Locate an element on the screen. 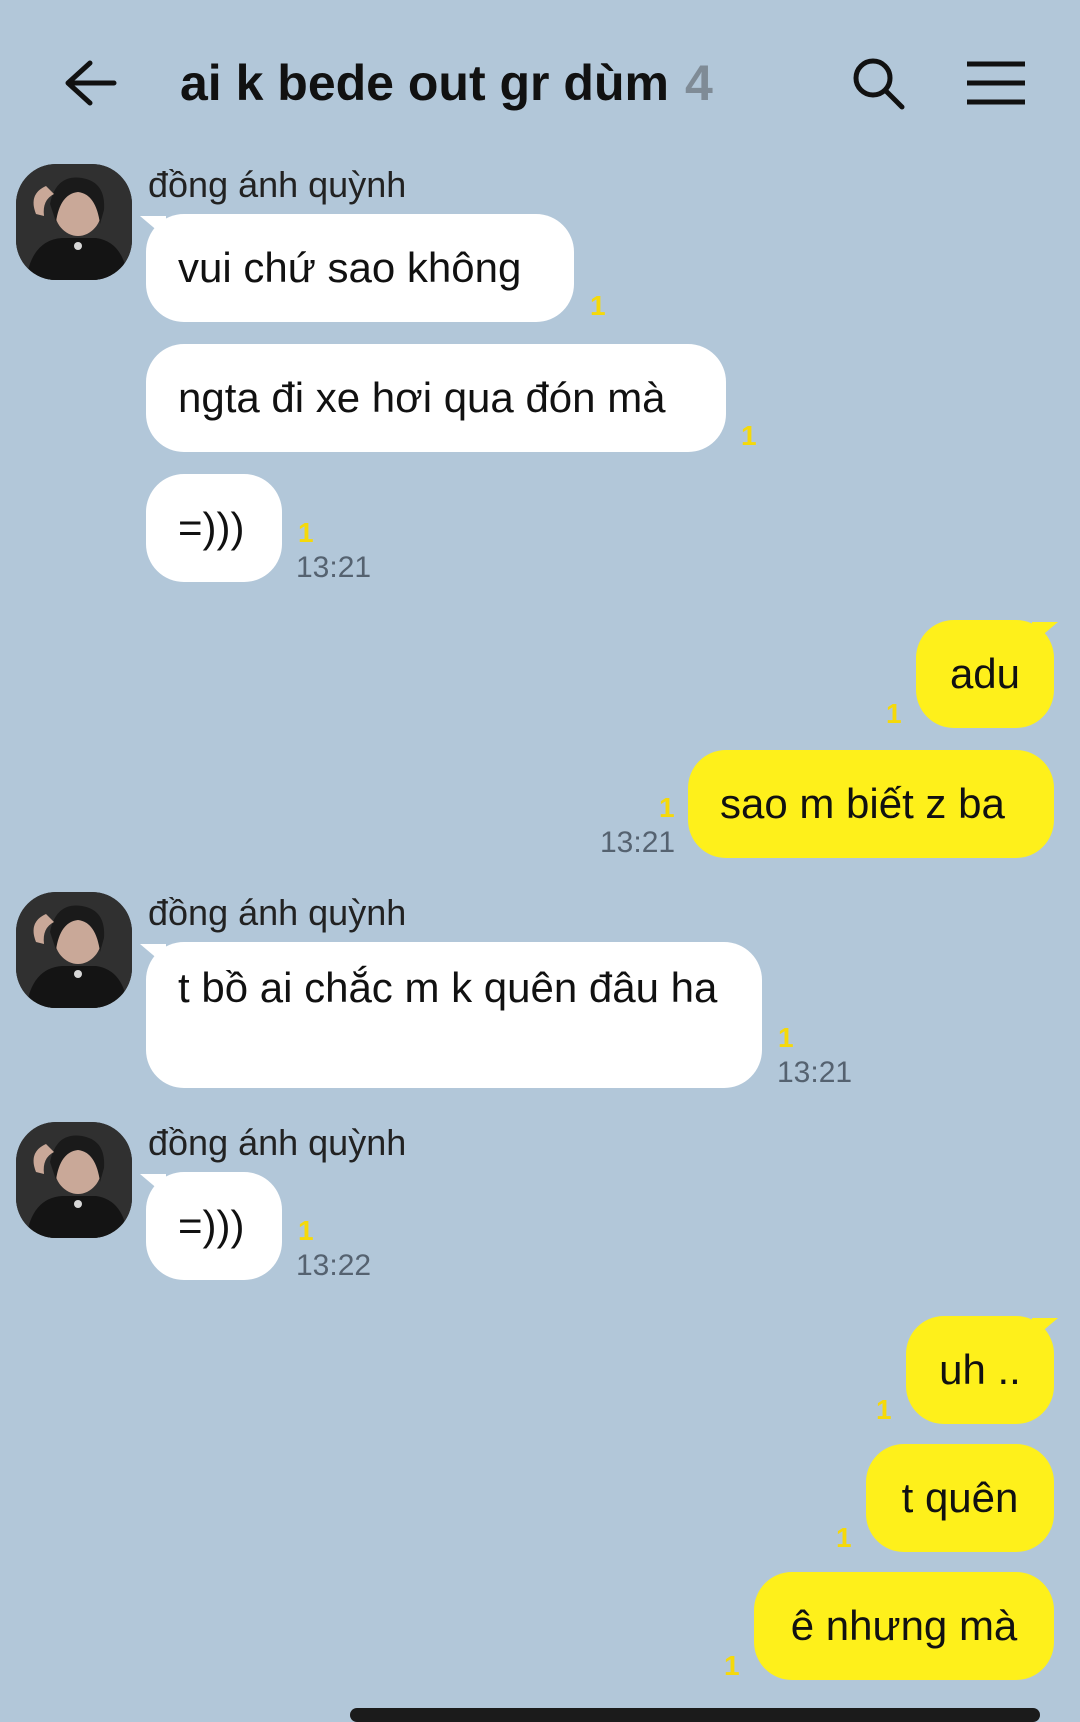 This screenshot has height=1722, width=1080. menu-button is located at coordinates (996, 83).